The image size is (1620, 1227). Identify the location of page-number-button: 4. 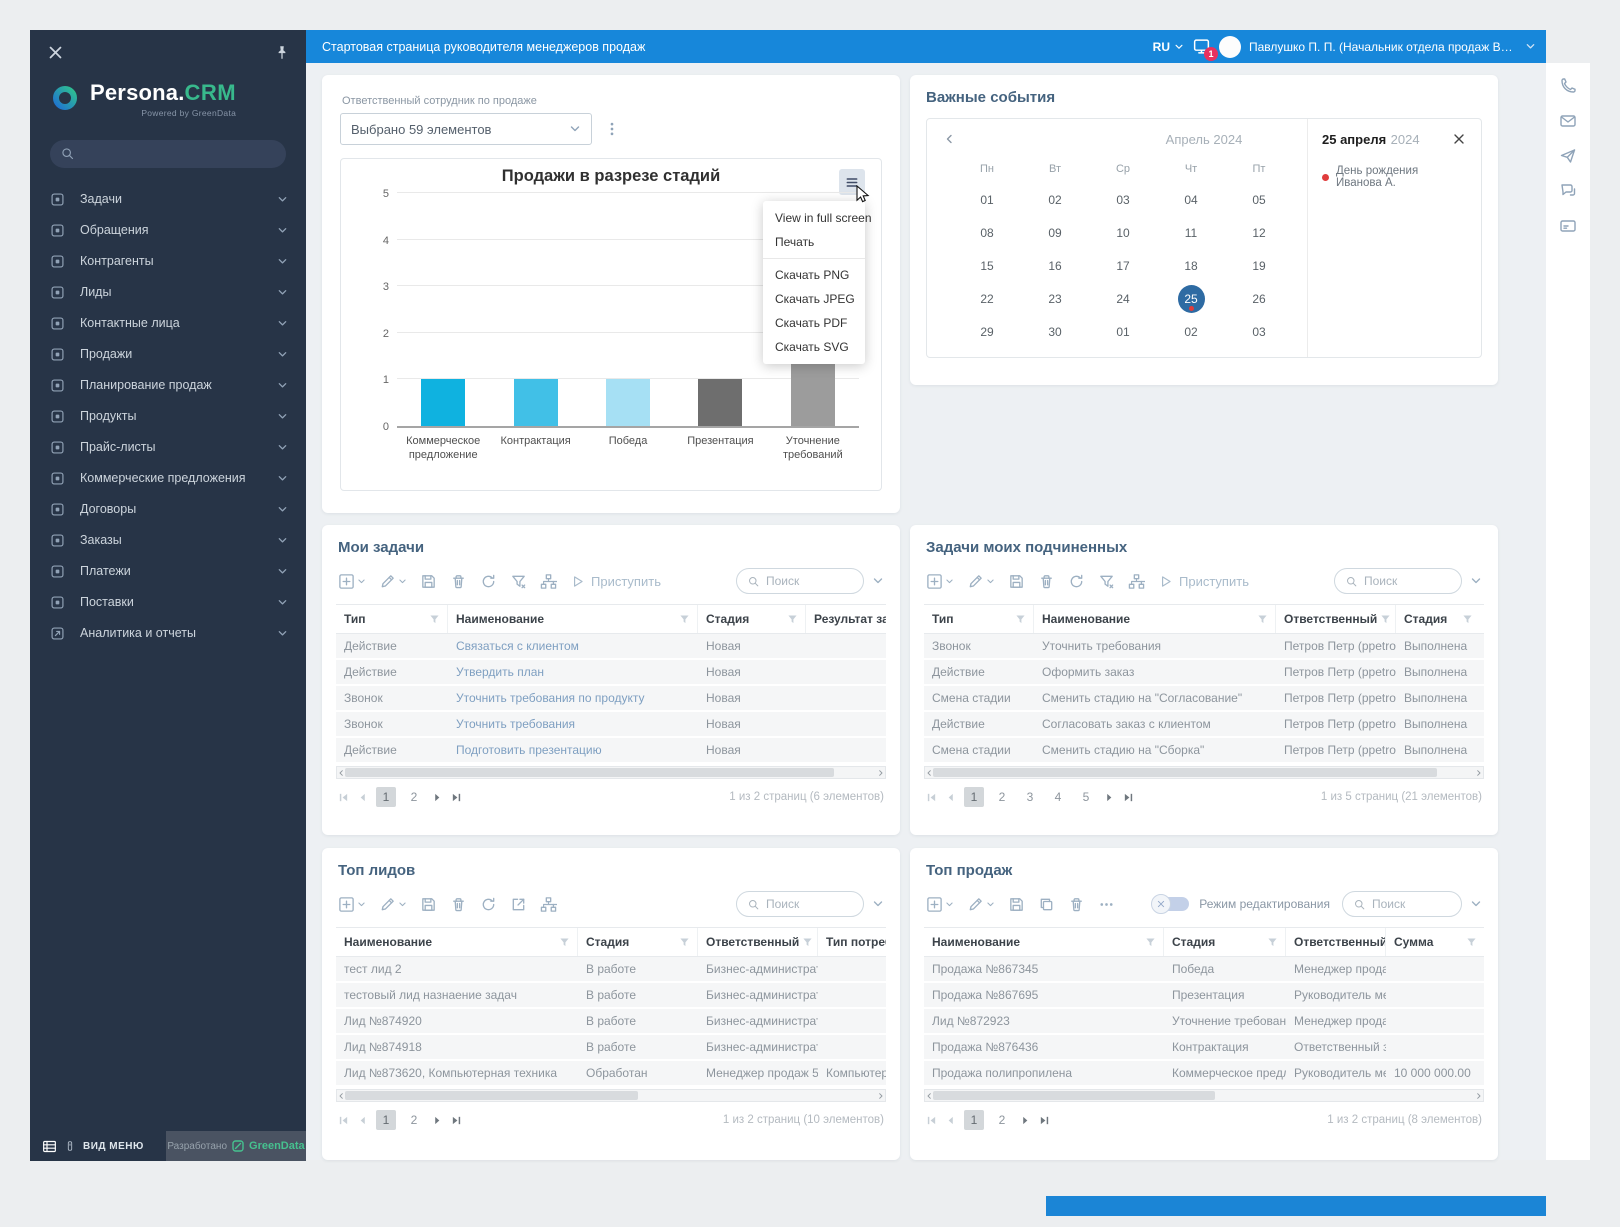
(1058, 797).